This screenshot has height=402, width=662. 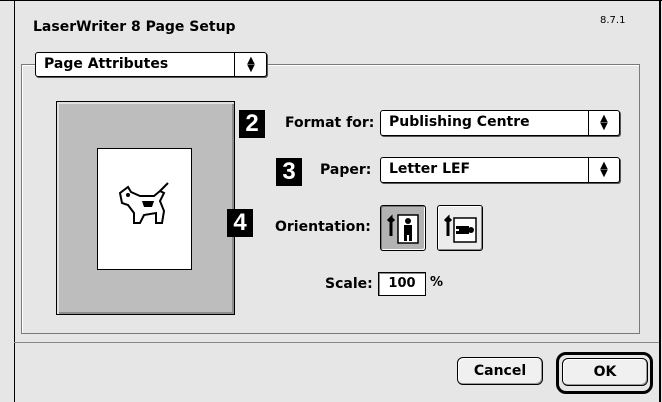 I want to click on scale-input: 100, so click(x=402, y=284).